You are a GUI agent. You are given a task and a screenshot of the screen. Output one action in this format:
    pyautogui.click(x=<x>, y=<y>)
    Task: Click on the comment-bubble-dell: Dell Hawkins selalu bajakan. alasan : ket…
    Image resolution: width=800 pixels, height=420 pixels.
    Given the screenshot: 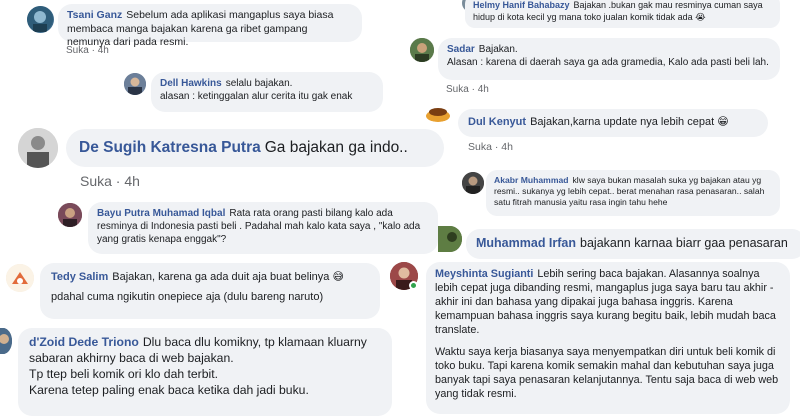 What is the action you would take?
    pyautogui.click(x=267, y=92)
    